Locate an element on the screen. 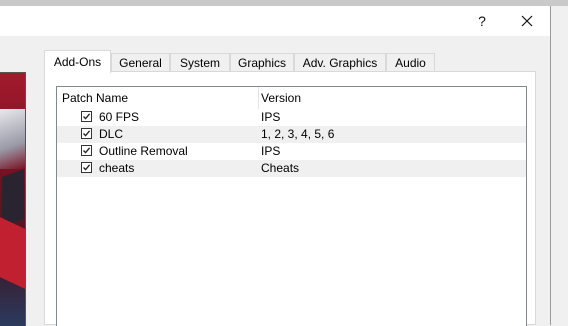 This screenshot has width=568, height=326. tab-general: General is located at coordinates (140, 62).